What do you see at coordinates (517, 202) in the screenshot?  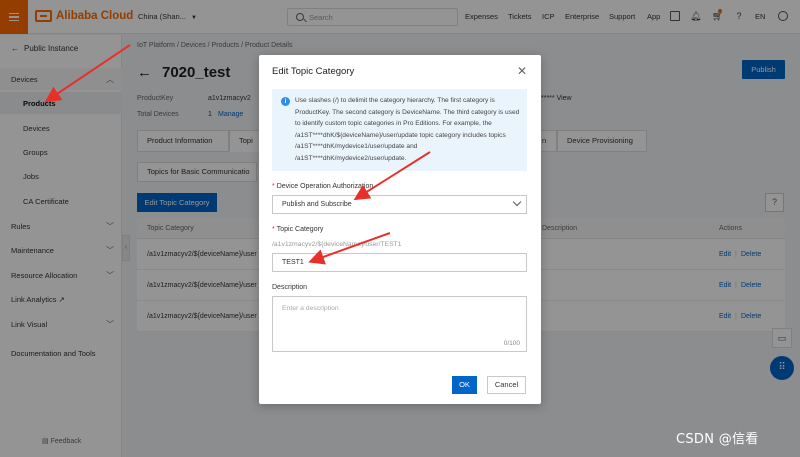 I see `chevron-down-icon` at bounding box center [517, 202].